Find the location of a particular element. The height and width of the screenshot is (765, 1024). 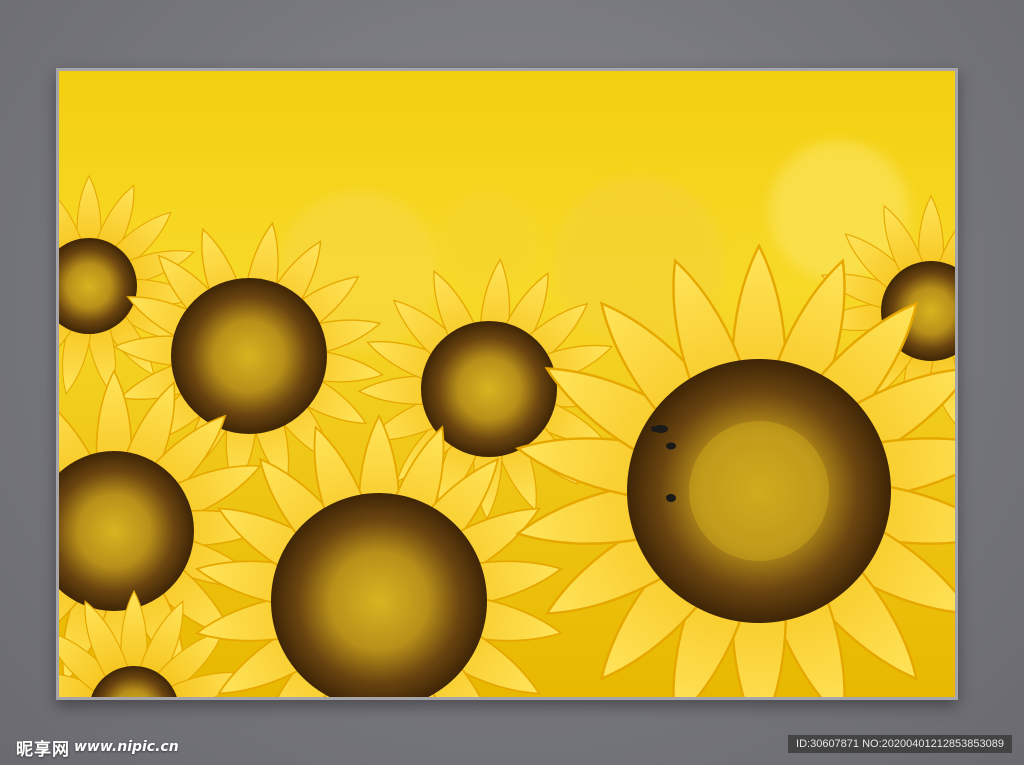

watermark-brand: 昵享网 www.nipic.cn is located at coordinates (97, 748).